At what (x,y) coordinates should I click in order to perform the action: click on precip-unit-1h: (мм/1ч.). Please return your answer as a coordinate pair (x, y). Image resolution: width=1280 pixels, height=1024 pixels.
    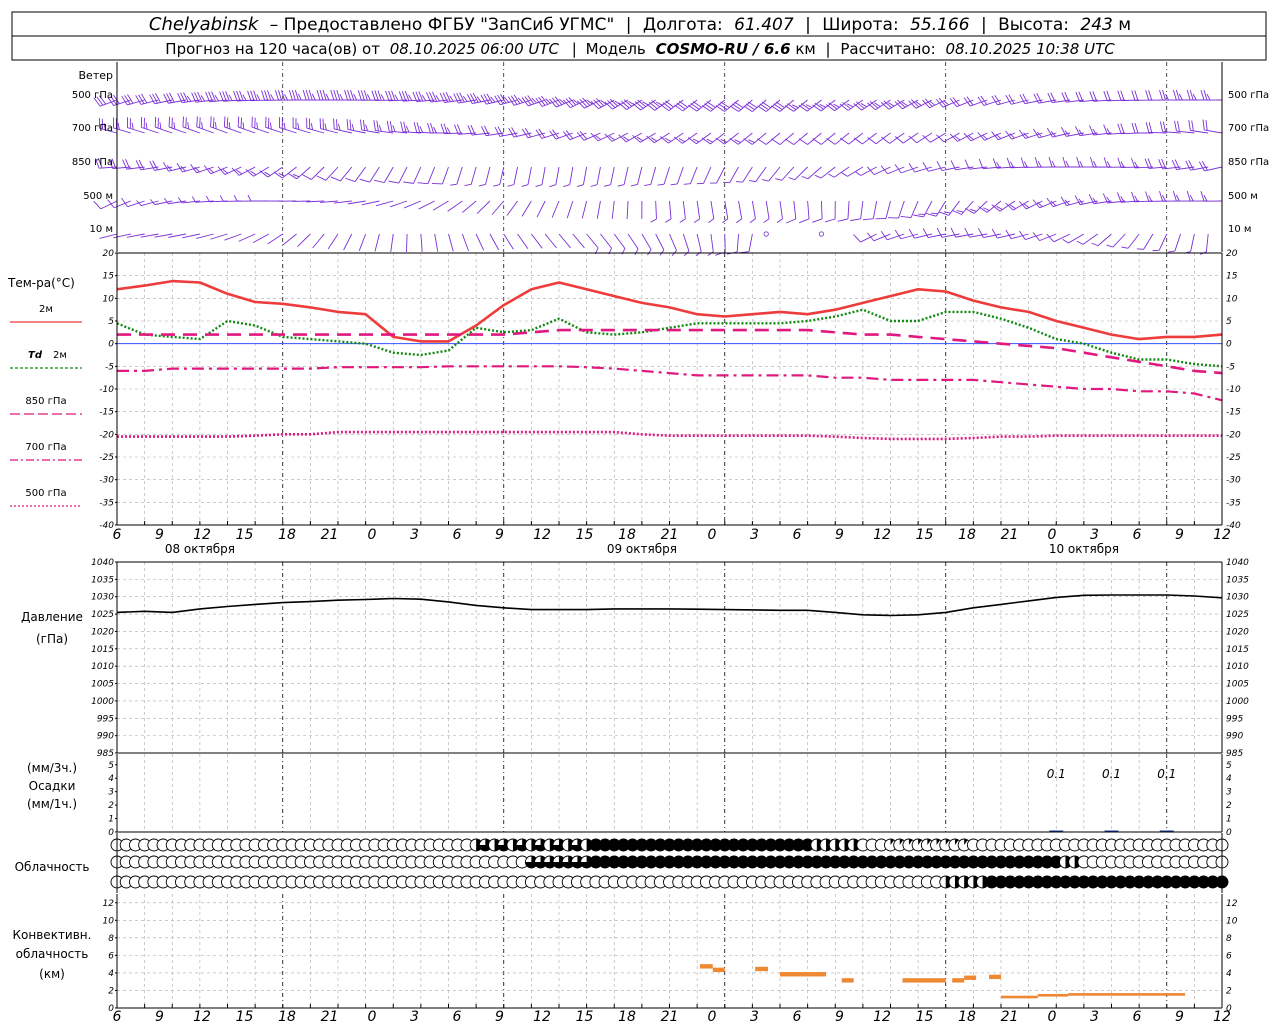
    Looking at the image, I should click on (52, 804).